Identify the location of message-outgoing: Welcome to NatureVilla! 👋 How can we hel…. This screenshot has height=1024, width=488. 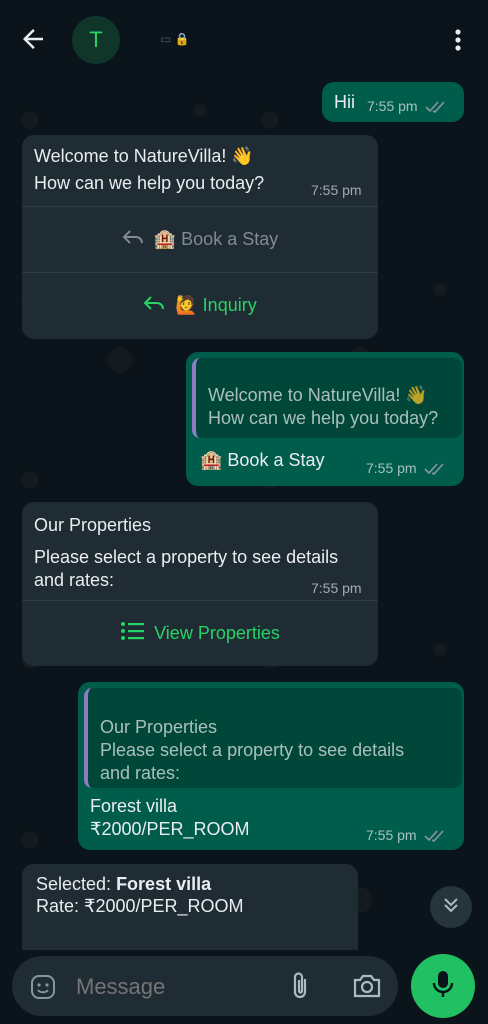
(325, 419).